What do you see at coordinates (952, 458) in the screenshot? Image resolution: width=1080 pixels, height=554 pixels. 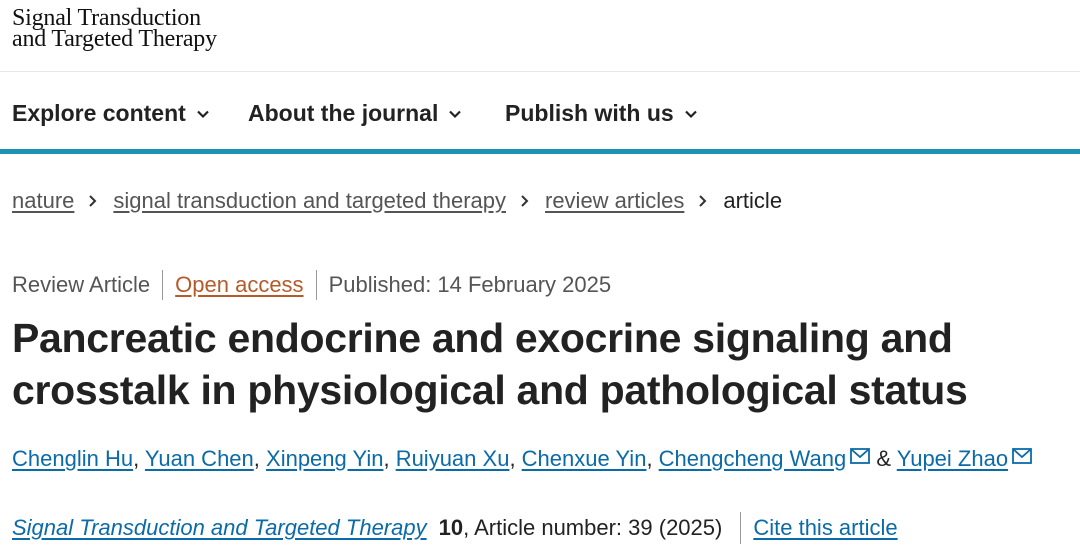 I see `author-link: Yupei Zhao` at bounding box center [952, 458].